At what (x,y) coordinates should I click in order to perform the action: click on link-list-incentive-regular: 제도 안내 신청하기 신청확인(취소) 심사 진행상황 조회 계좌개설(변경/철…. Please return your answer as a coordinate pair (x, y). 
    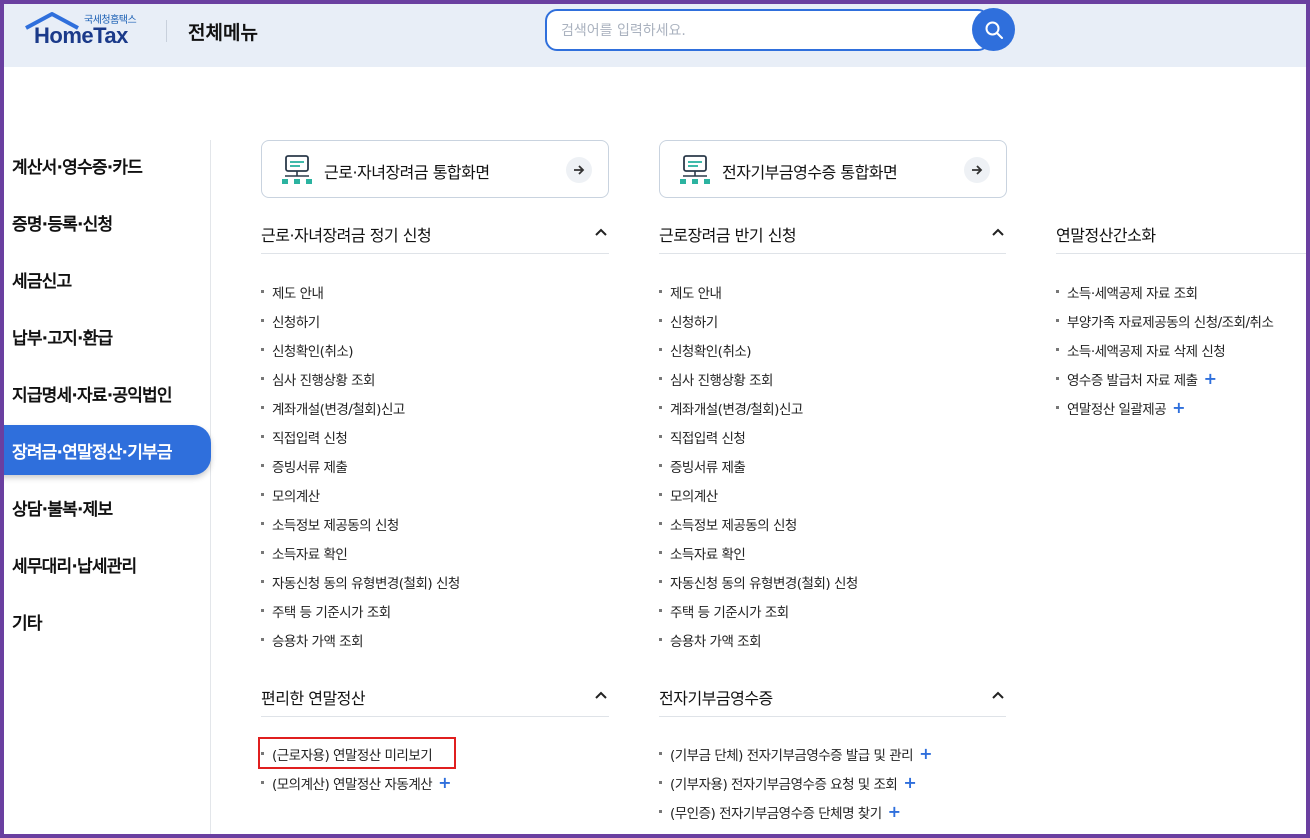
    Looking at the image, I should click on (360, 465).